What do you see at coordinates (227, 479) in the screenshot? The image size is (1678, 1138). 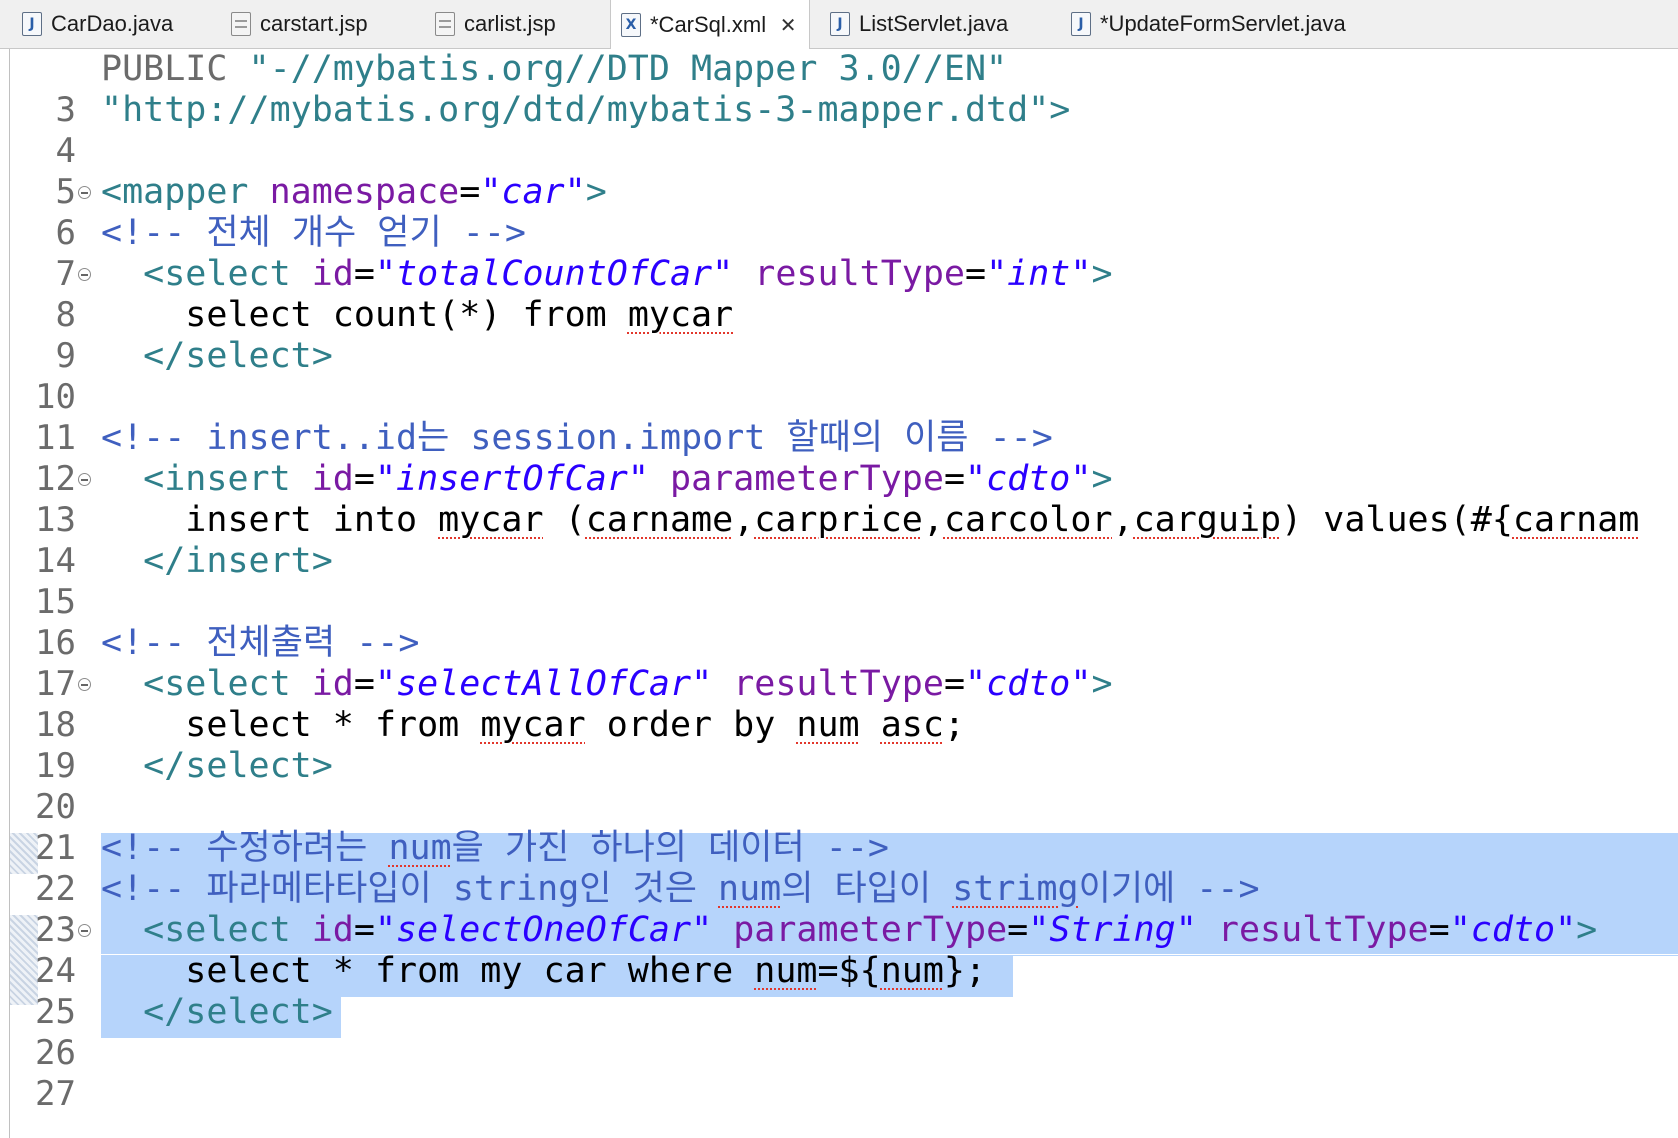 I see `tag-open: <insert` at bounding box center [227, 479].